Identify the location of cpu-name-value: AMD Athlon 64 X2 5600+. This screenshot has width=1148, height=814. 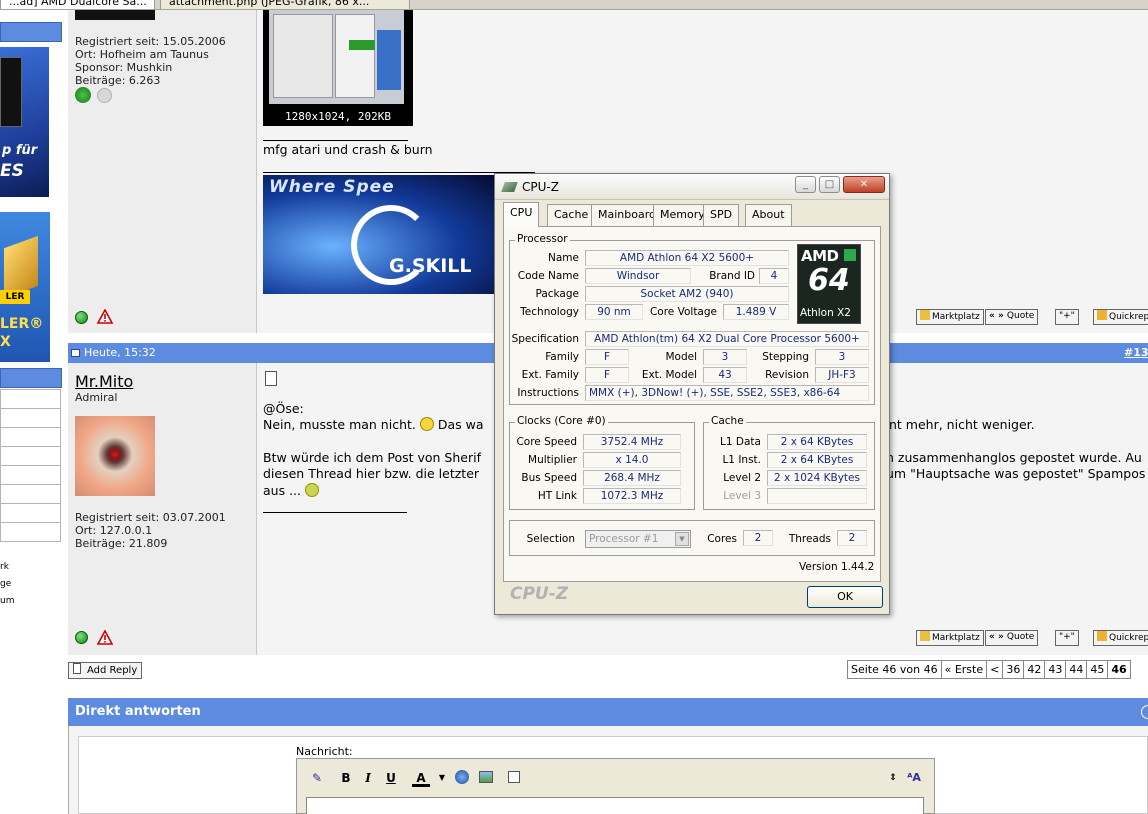
(687, 258).